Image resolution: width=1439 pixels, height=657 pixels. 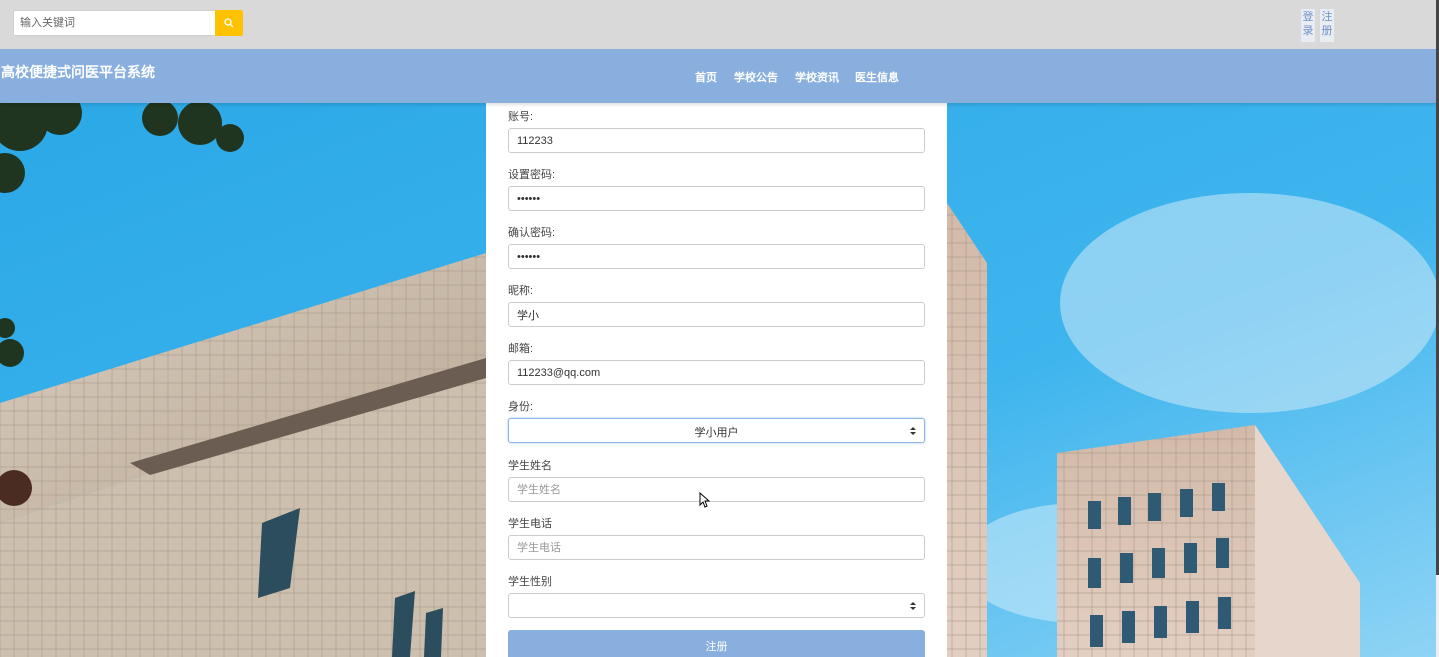 I want to click on identity-selected-value: 学小用户, so click(x=716, y=433).